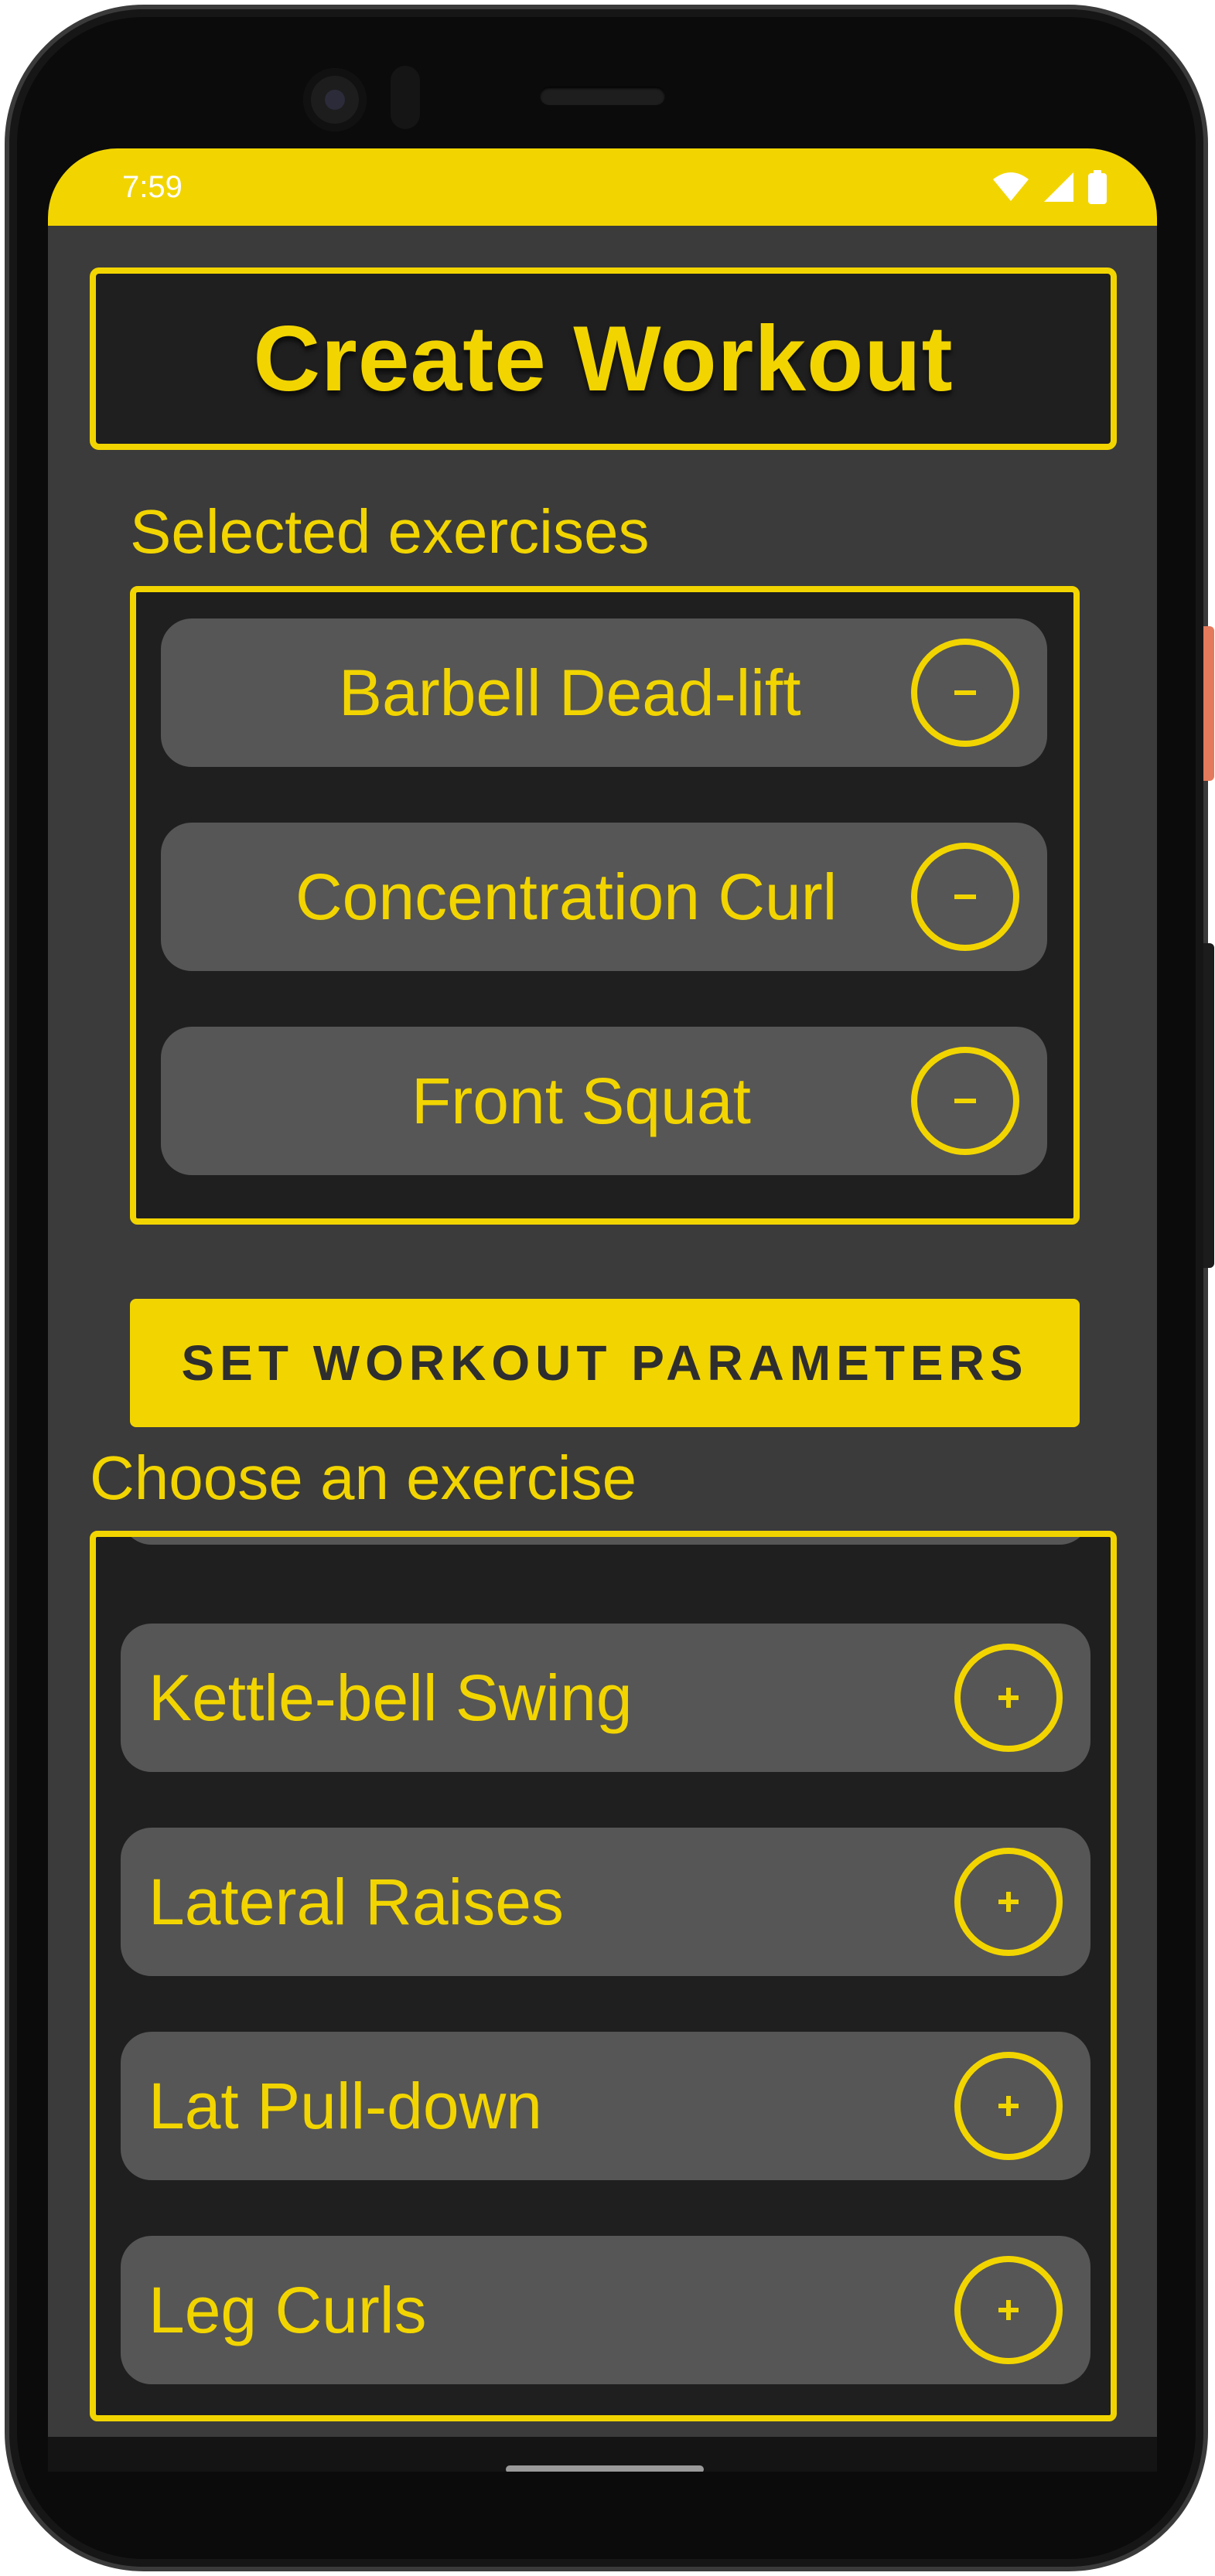 Image resolution: width=1215 pixels, height=2576 pixels. I want to click on power-button, so click(1208, 703).